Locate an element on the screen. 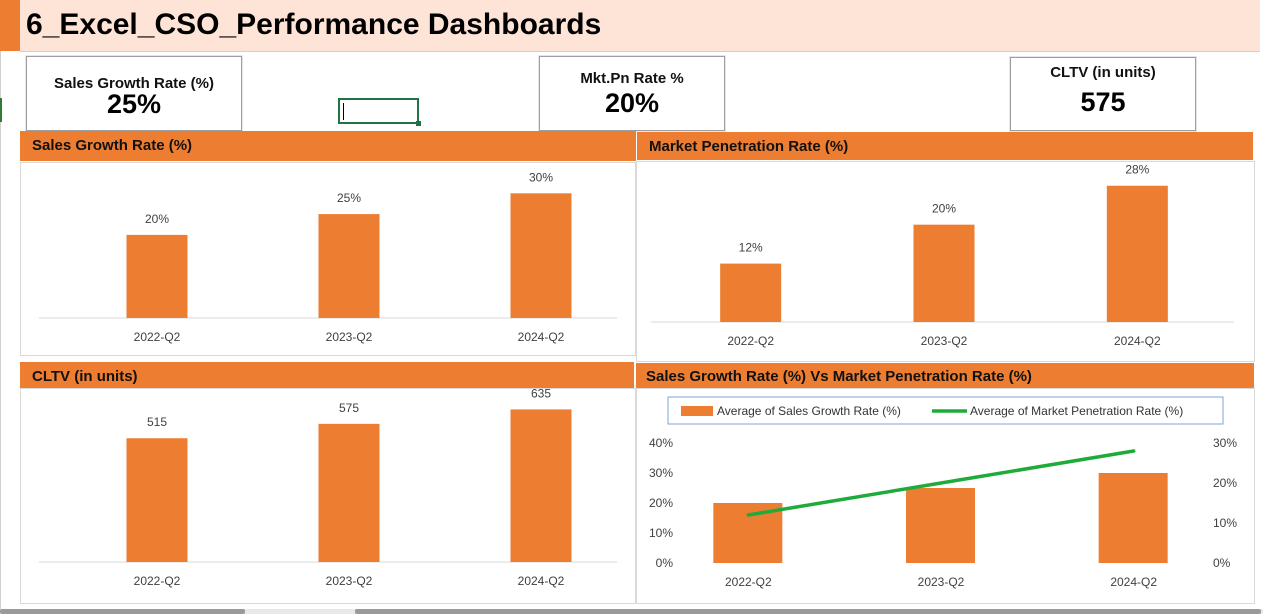  fill-handle is located at coordinates (418, 123).